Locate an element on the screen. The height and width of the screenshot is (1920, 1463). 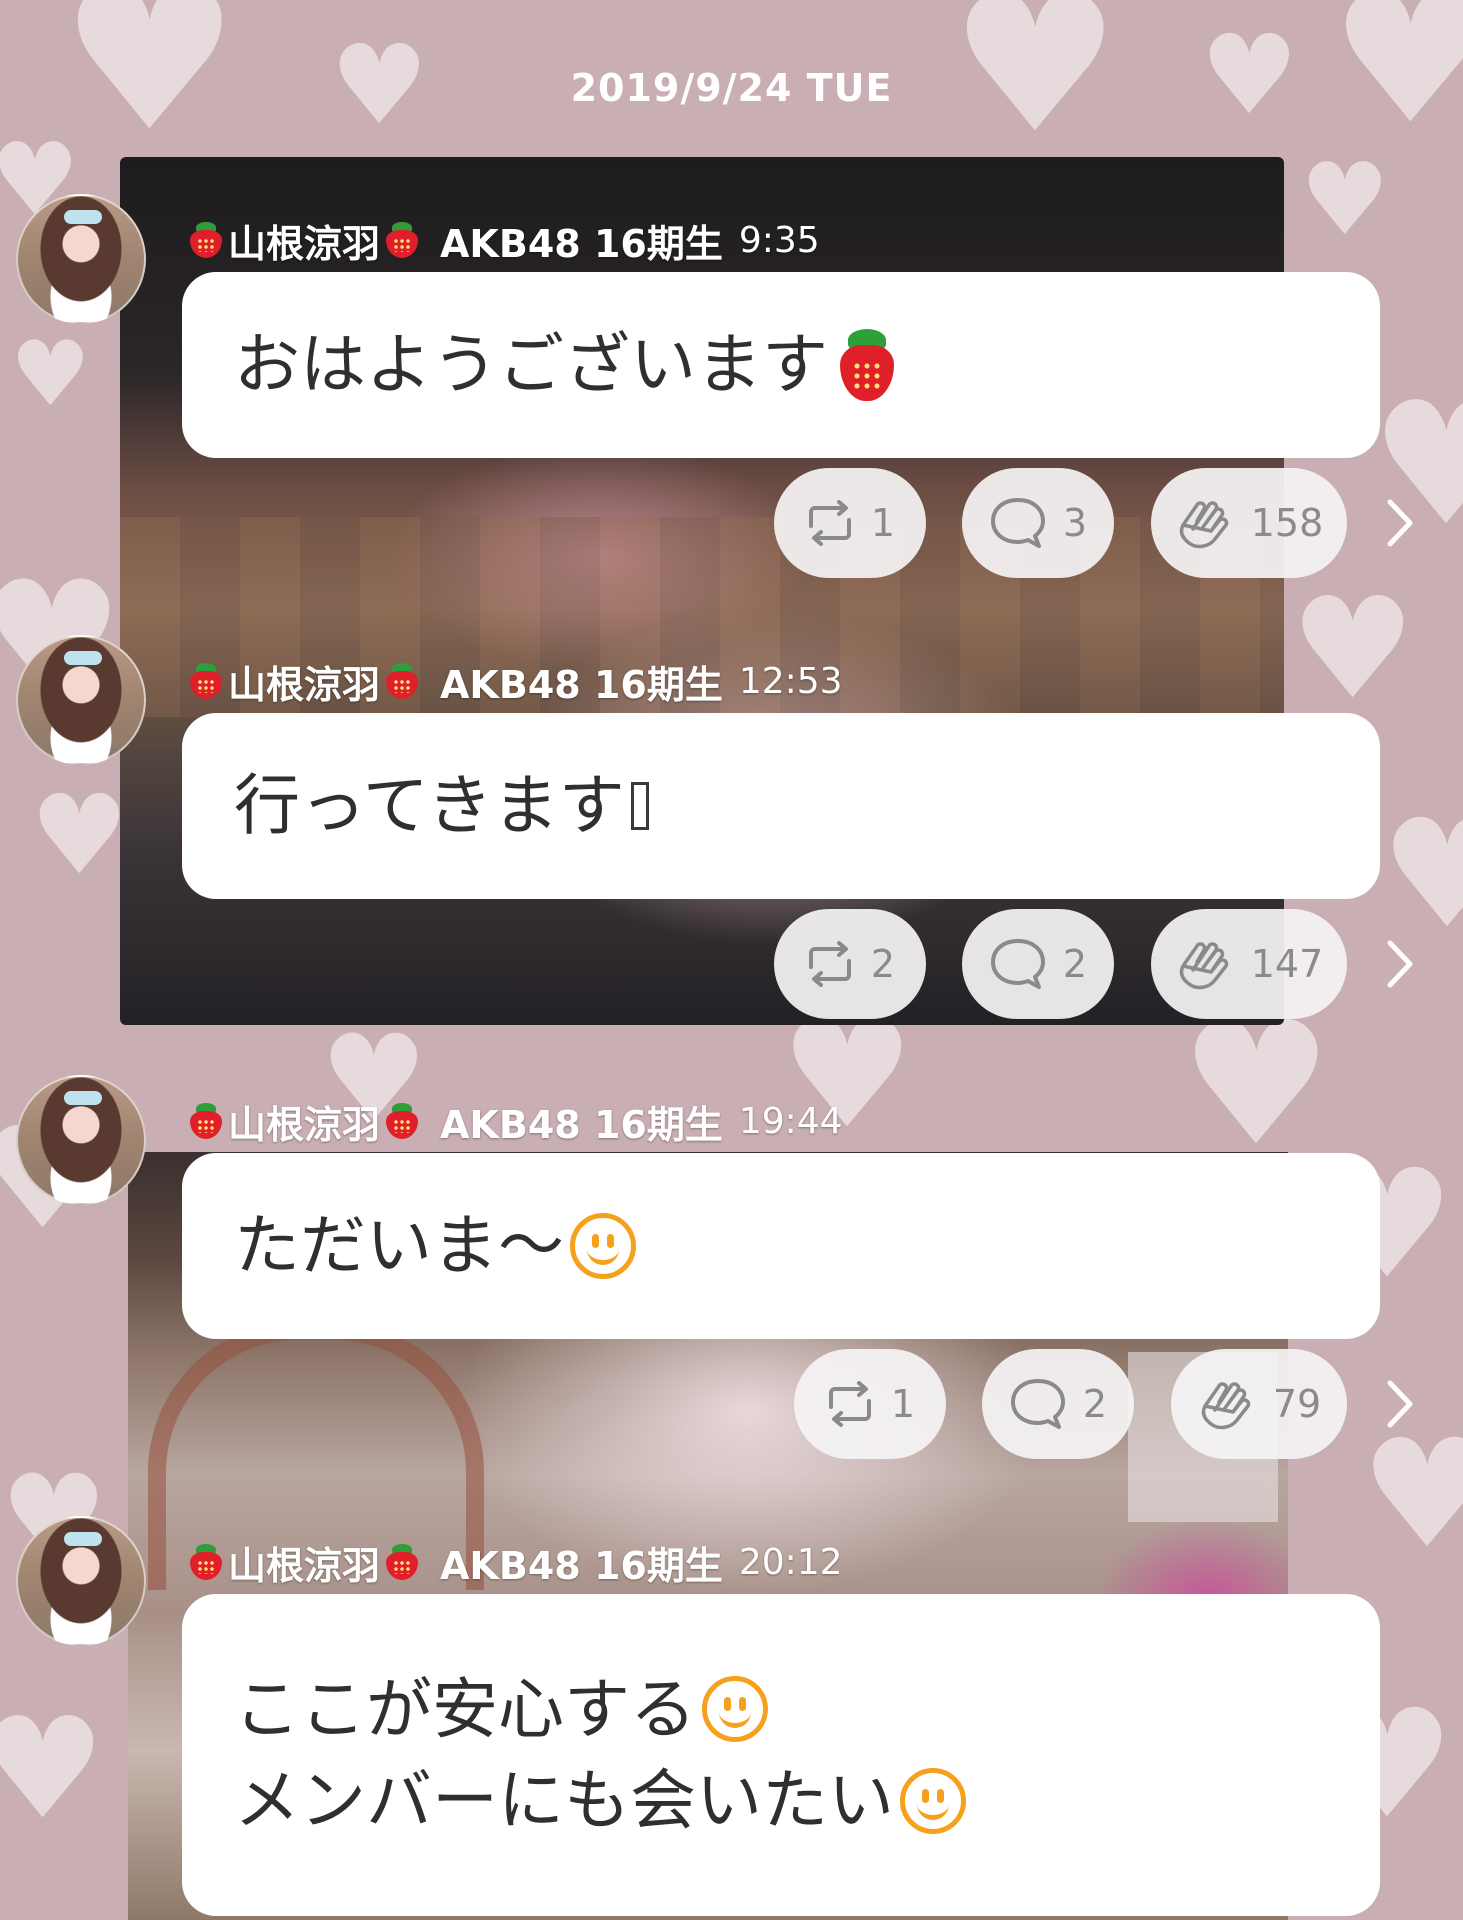
message-line: ただいま〜 is located at coordinates (781, 1245).